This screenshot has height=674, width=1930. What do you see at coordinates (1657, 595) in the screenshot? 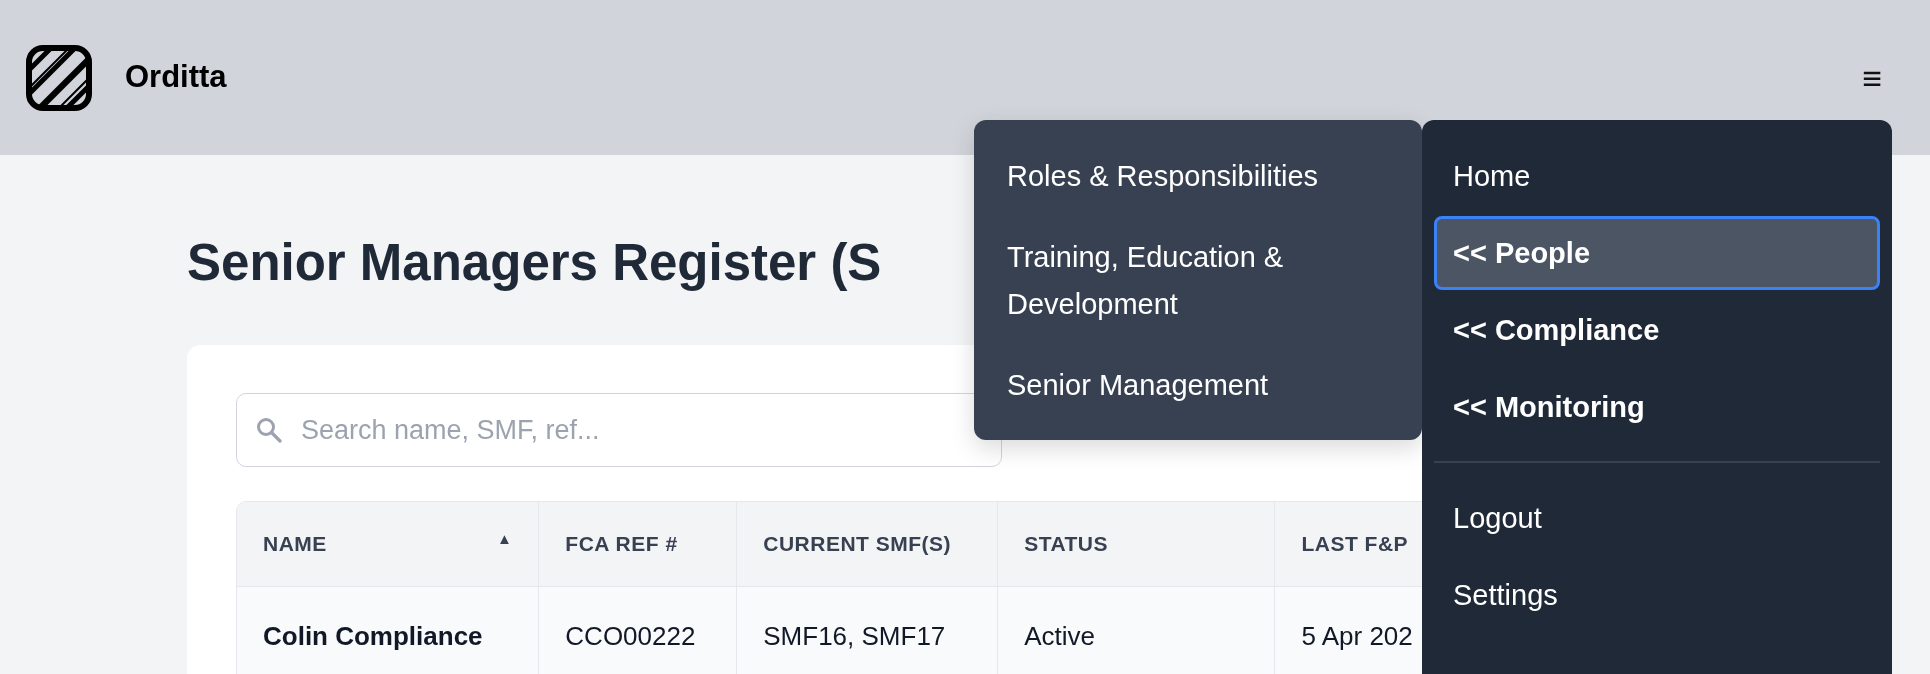
I see `menu-item: Settings` at bounding box center [1657, 595].